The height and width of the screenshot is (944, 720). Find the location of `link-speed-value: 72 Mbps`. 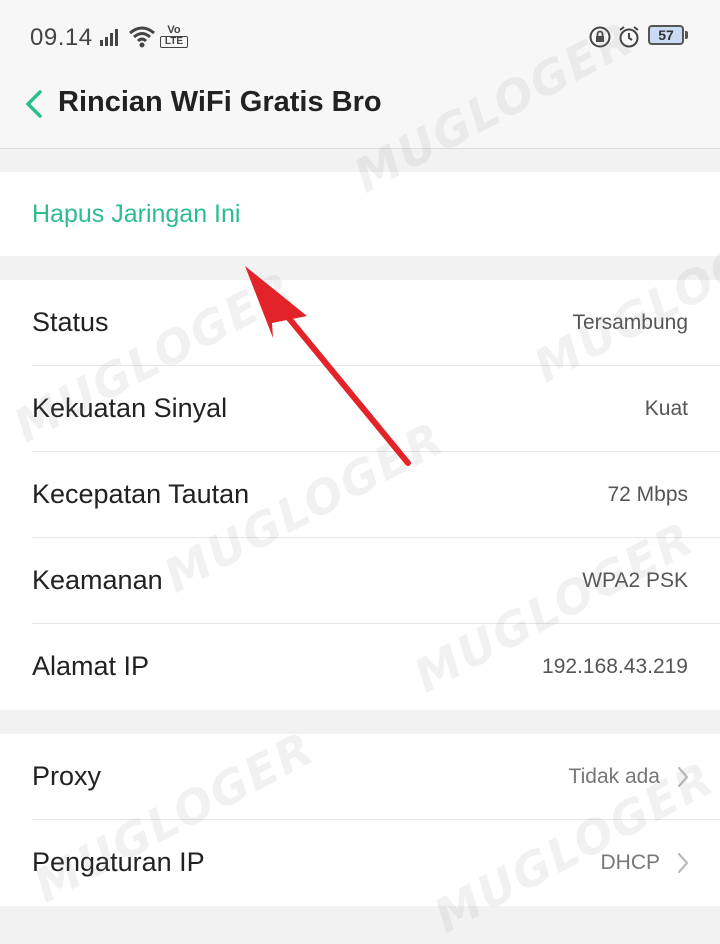

link-speed-value: 72 Mbps is located at coordinates (647, 494).